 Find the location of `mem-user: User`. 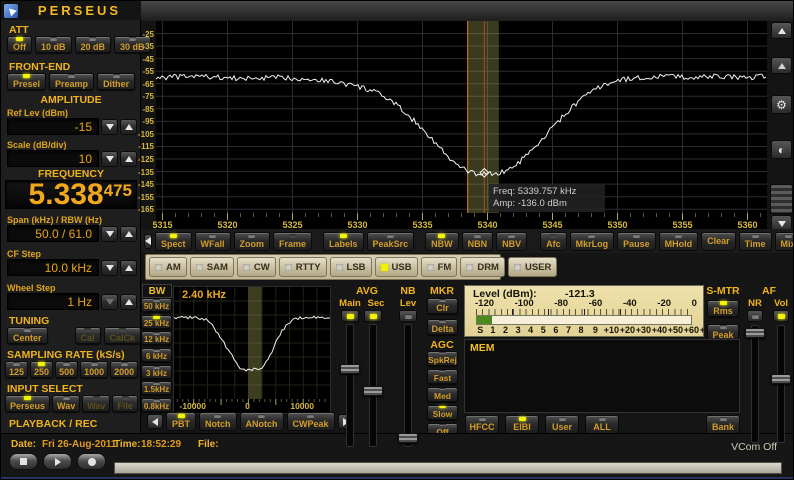

mem-user: User is located at coordinates (562, 424).